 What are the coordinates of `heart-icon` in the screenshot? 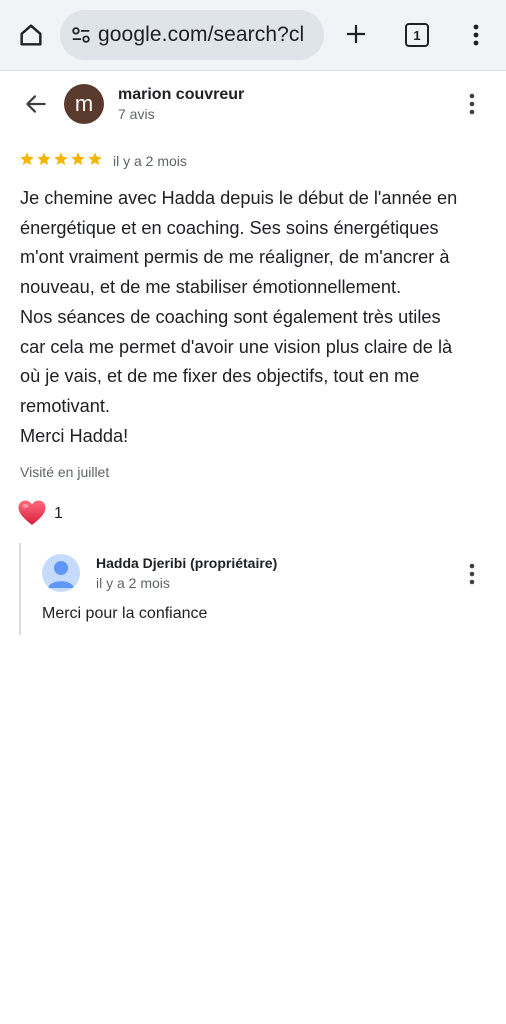 It's located at (32, 513).